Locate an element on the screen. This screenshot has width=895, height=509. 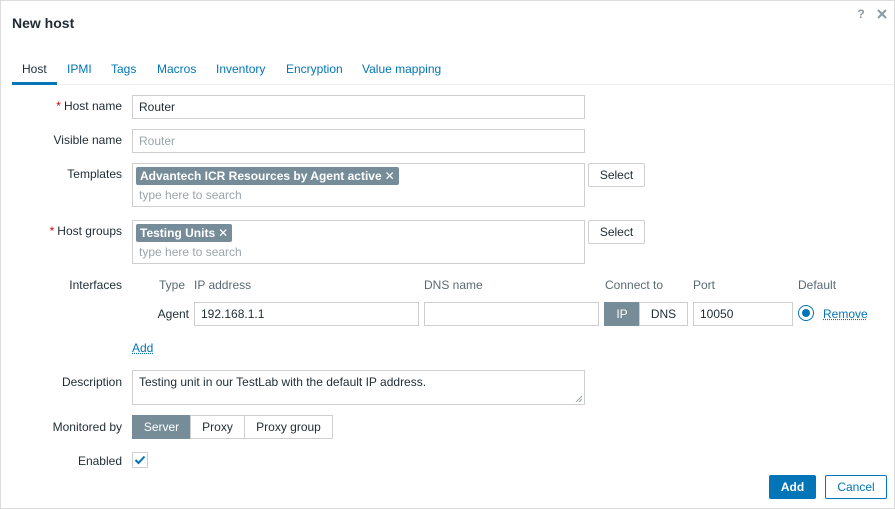
monitored-by-proxy: Proxy is located at coordinates (217, 427).